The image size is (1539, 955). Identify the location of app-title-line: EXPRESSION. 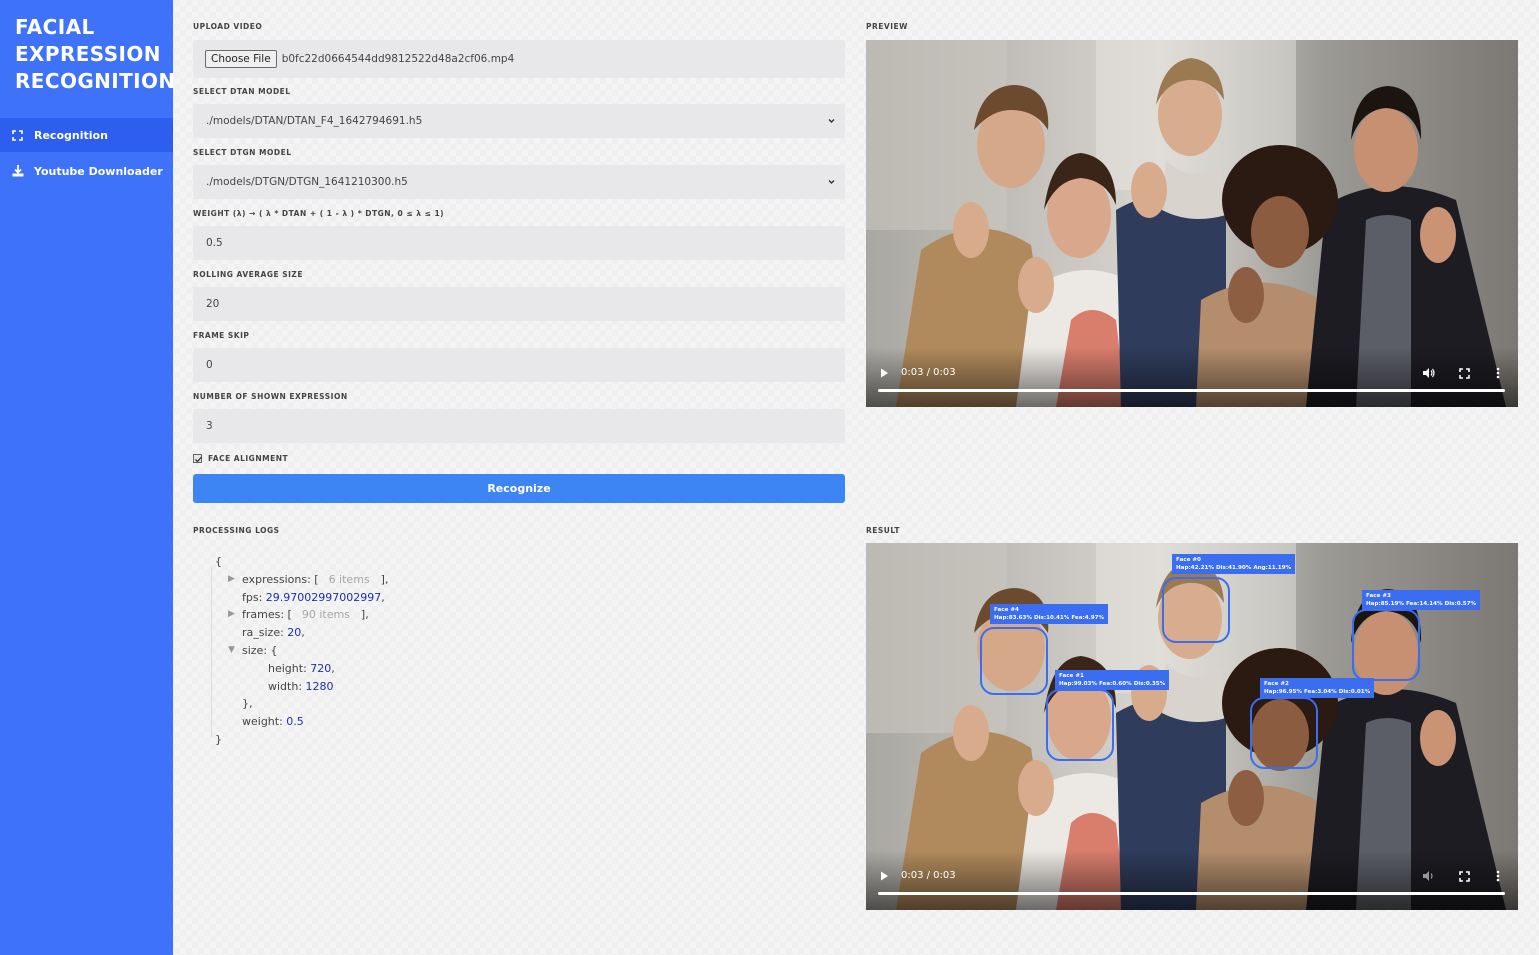
(88, 54).